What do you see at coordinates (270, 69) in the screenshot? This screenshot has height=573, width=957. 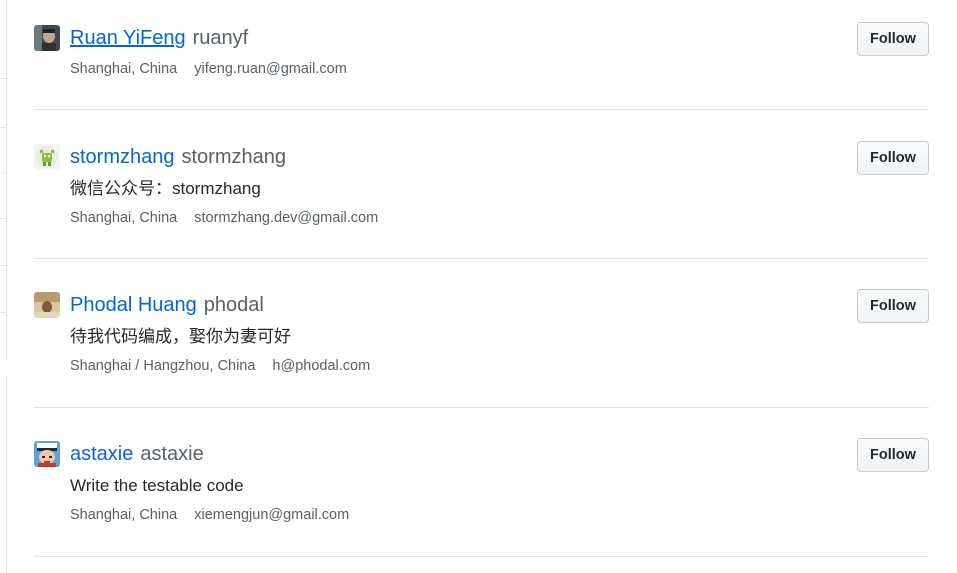 I see `user-email: yifeng.ruan@gmail.com` at bounding box center [270, 69].